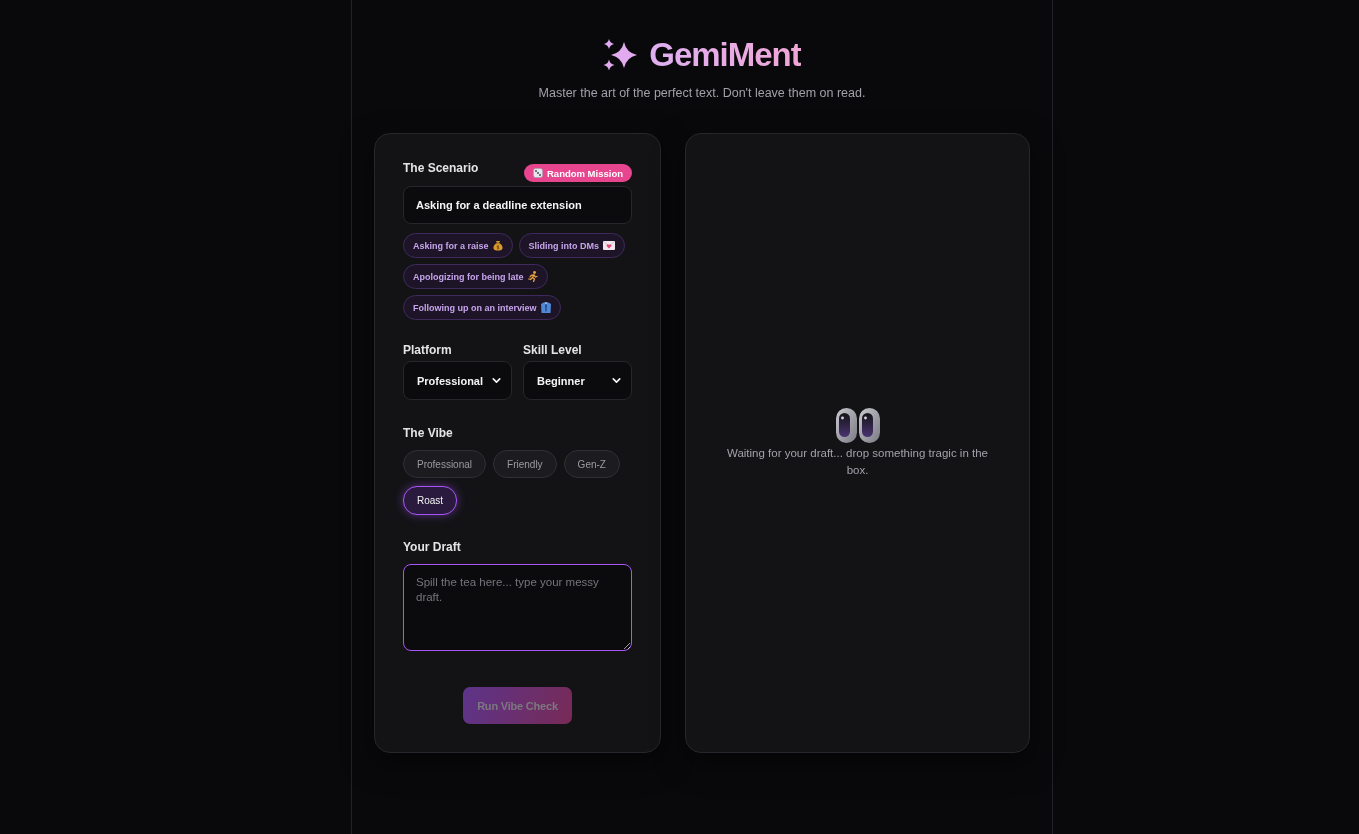  I want to click on scenario-chip: Apologizing for being late, so click(475, 276).